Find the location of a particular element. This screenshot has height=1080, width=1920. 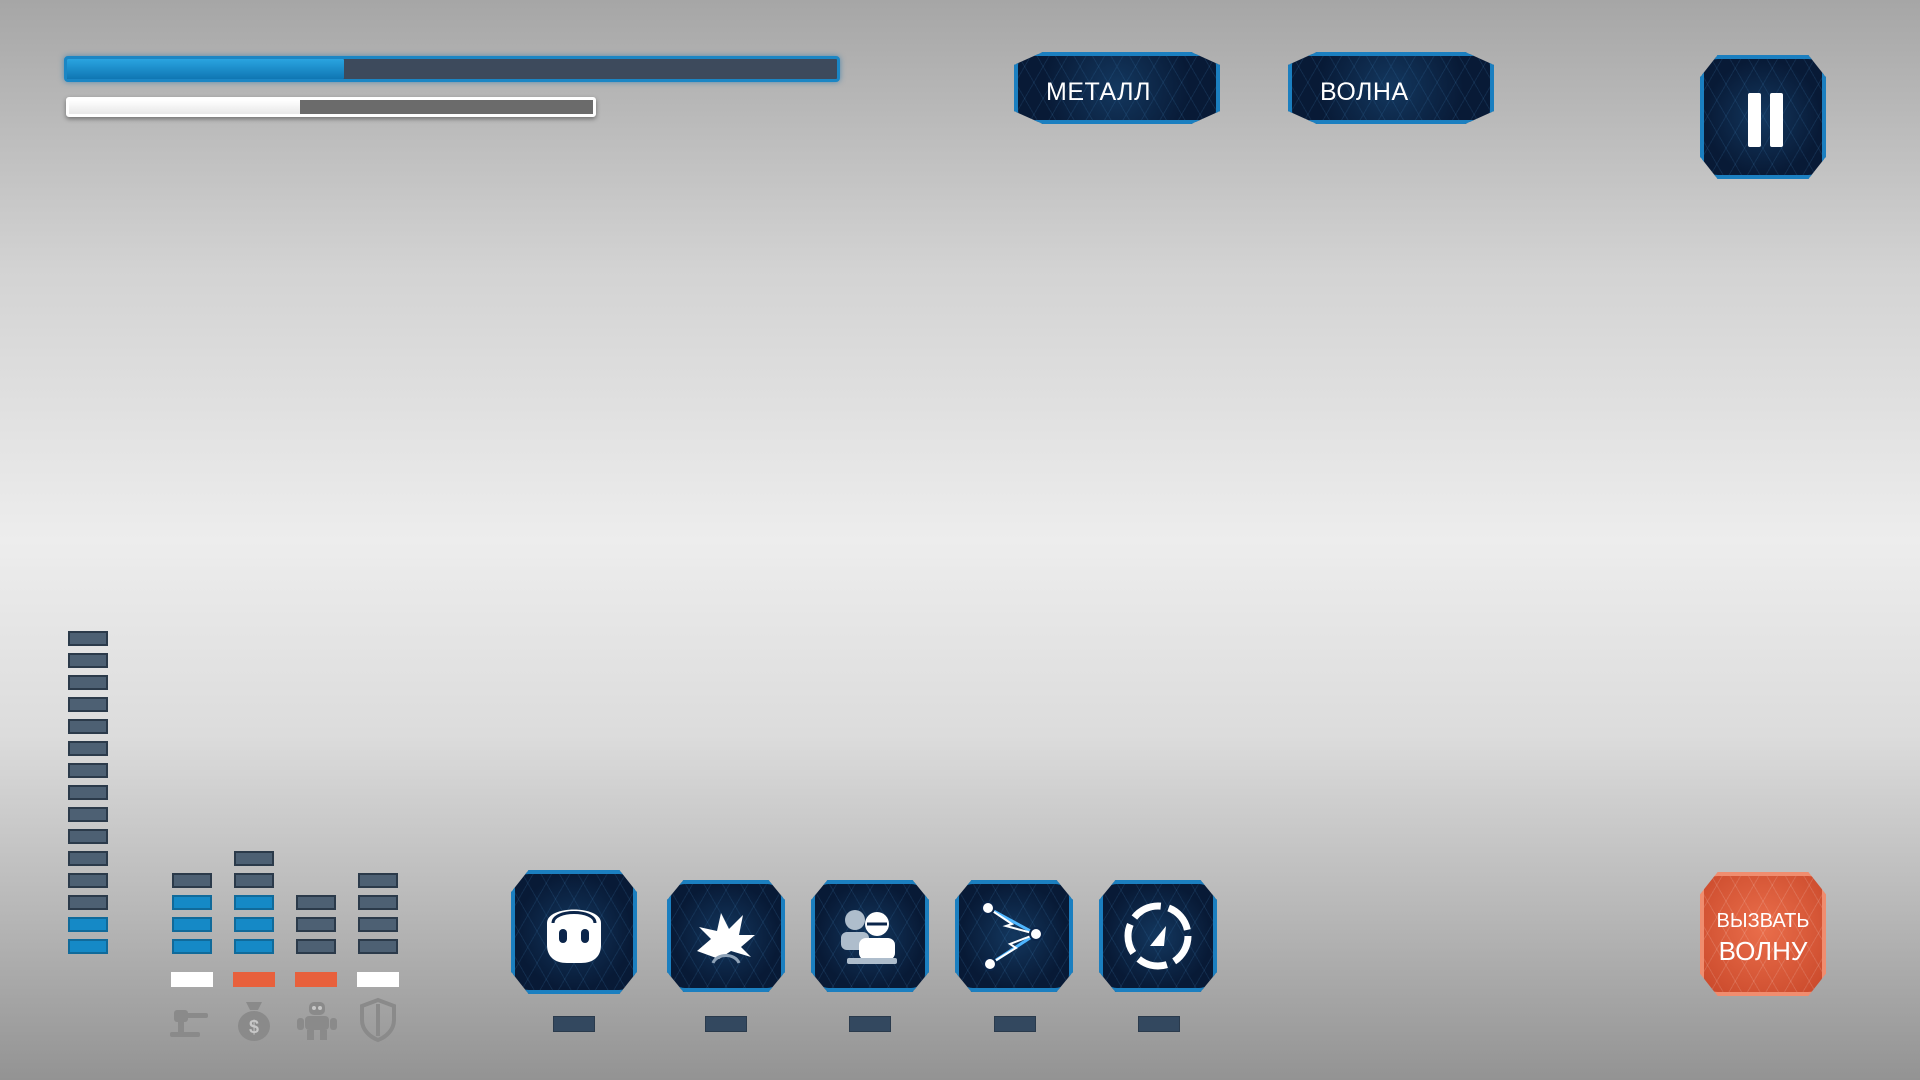

money-bag-icon: $ is located at coordinates (254, 1021).